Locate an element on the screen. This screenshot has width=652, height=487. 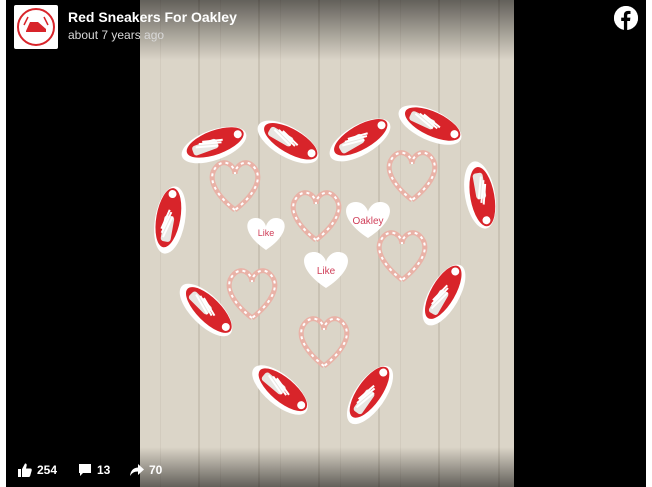
like-count: 254 is located at coordinates (37, 470).